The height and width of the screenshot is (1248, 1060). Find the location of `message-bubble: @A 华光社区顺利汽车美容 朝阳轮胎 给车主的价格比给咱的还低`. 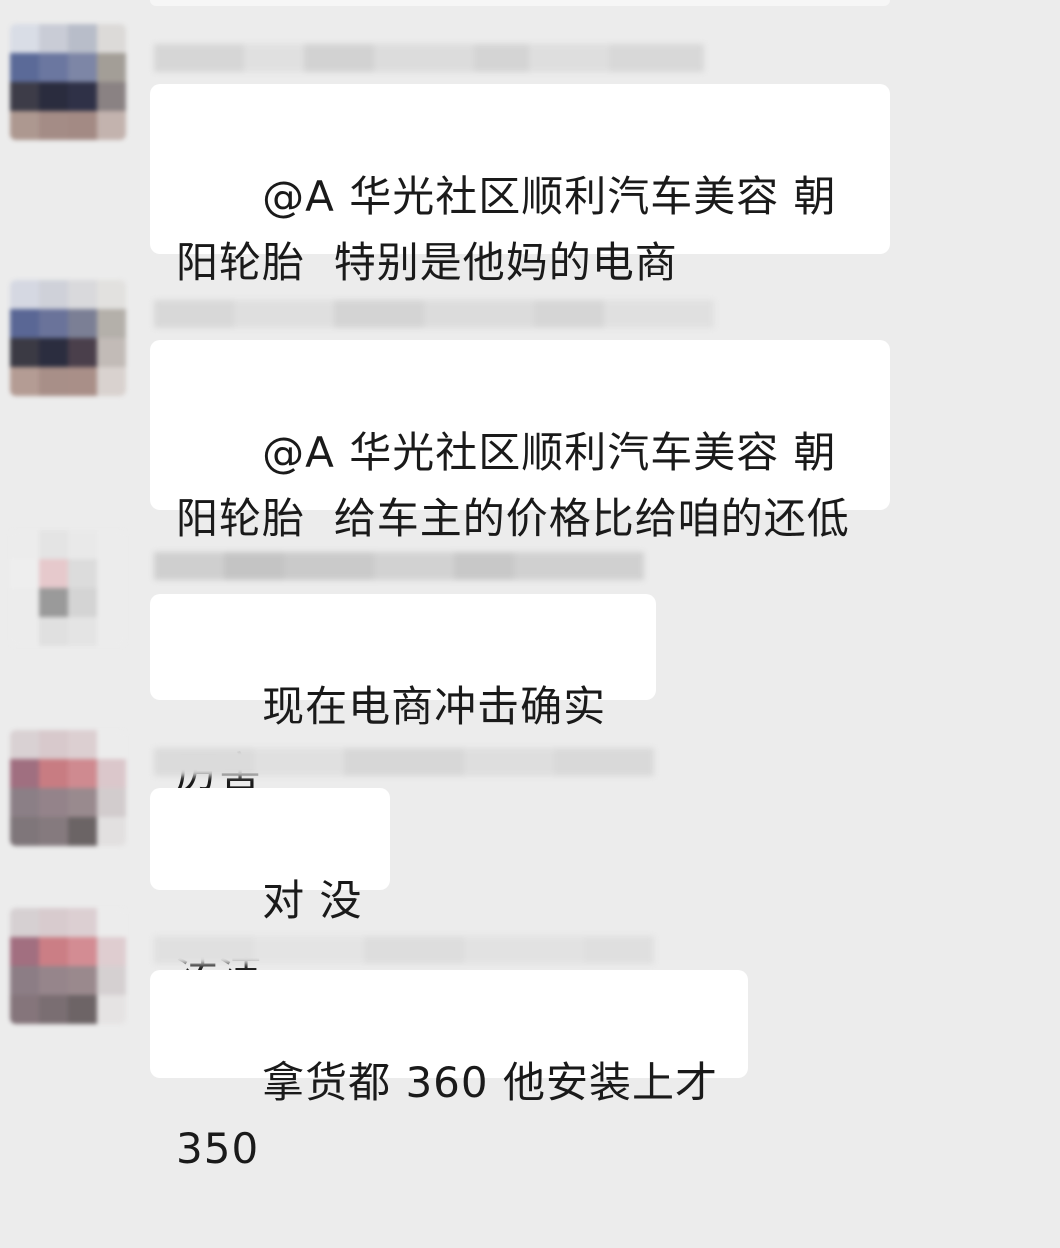

message-bubble: @A 华光社区顺利汽车美容 朝阳轮胎 给车主的价格比给咱的还低 is located at coordinates (520, 441).